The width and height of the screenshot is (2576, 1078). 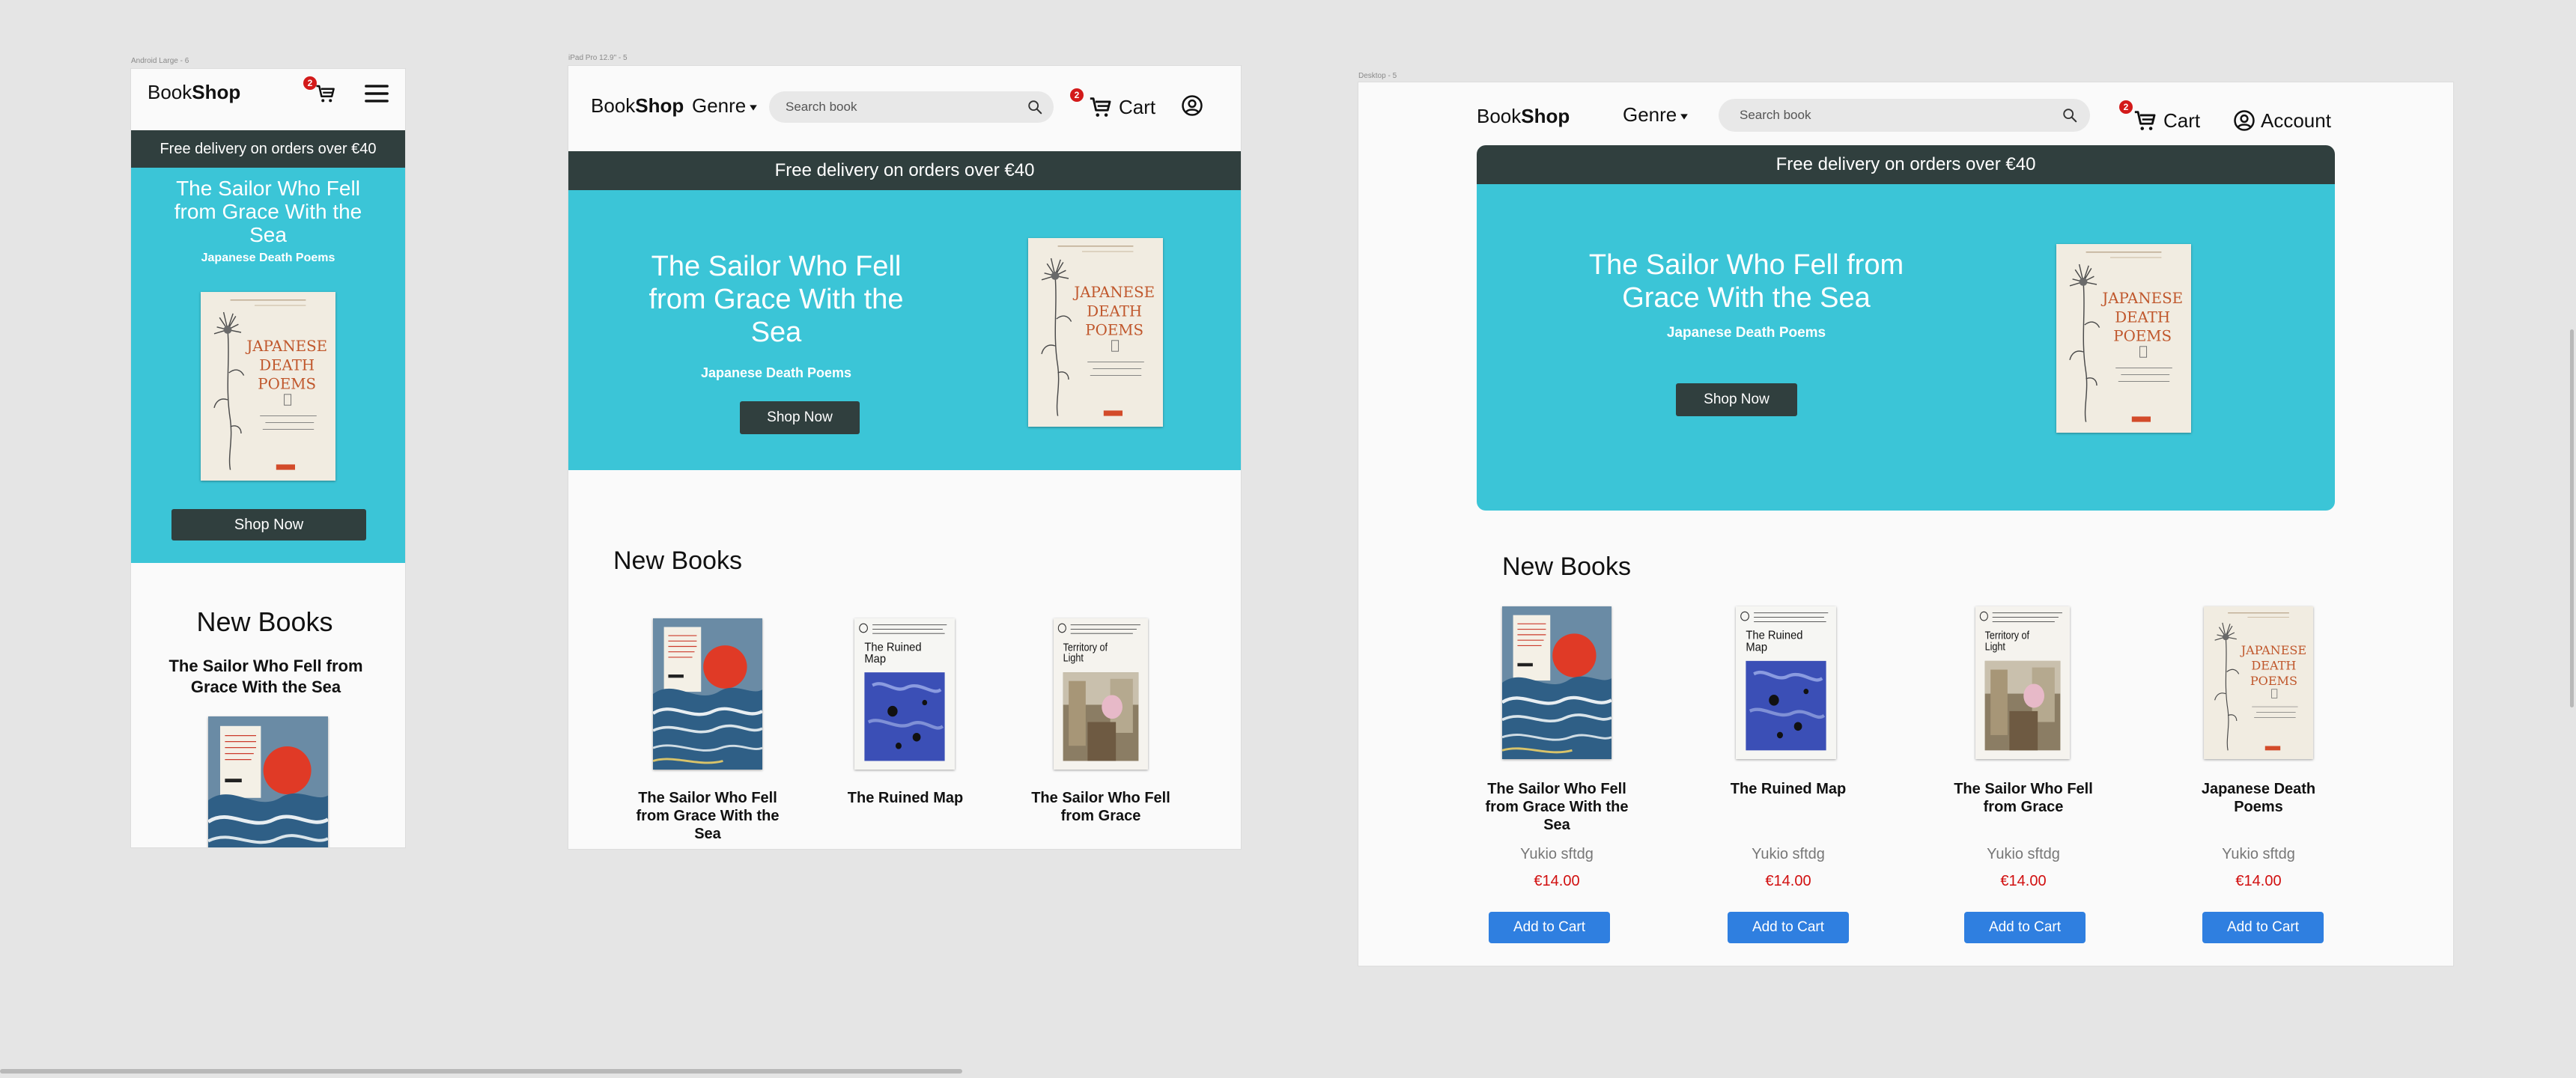 What do you see at coordinates (1377, 76) in the screenshot?
I see `frame-label-desktop: Desktop - 5` at bounding box center [1377, 76].